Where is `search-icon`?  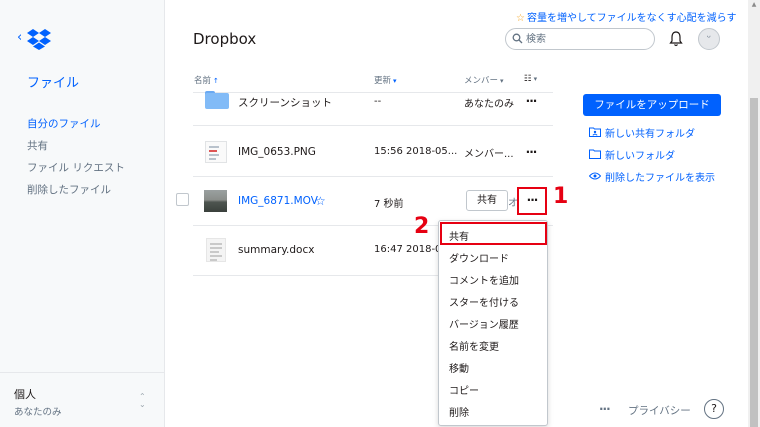
search-icon is located at coordinates (517, 38).